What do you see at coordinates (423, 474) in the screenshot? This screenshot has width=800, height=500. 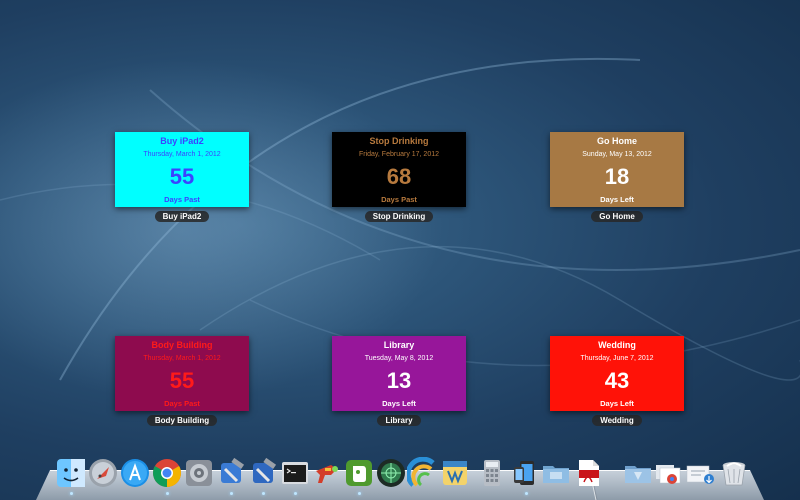 I see `istat-icon` at bounding box center [423, 474].